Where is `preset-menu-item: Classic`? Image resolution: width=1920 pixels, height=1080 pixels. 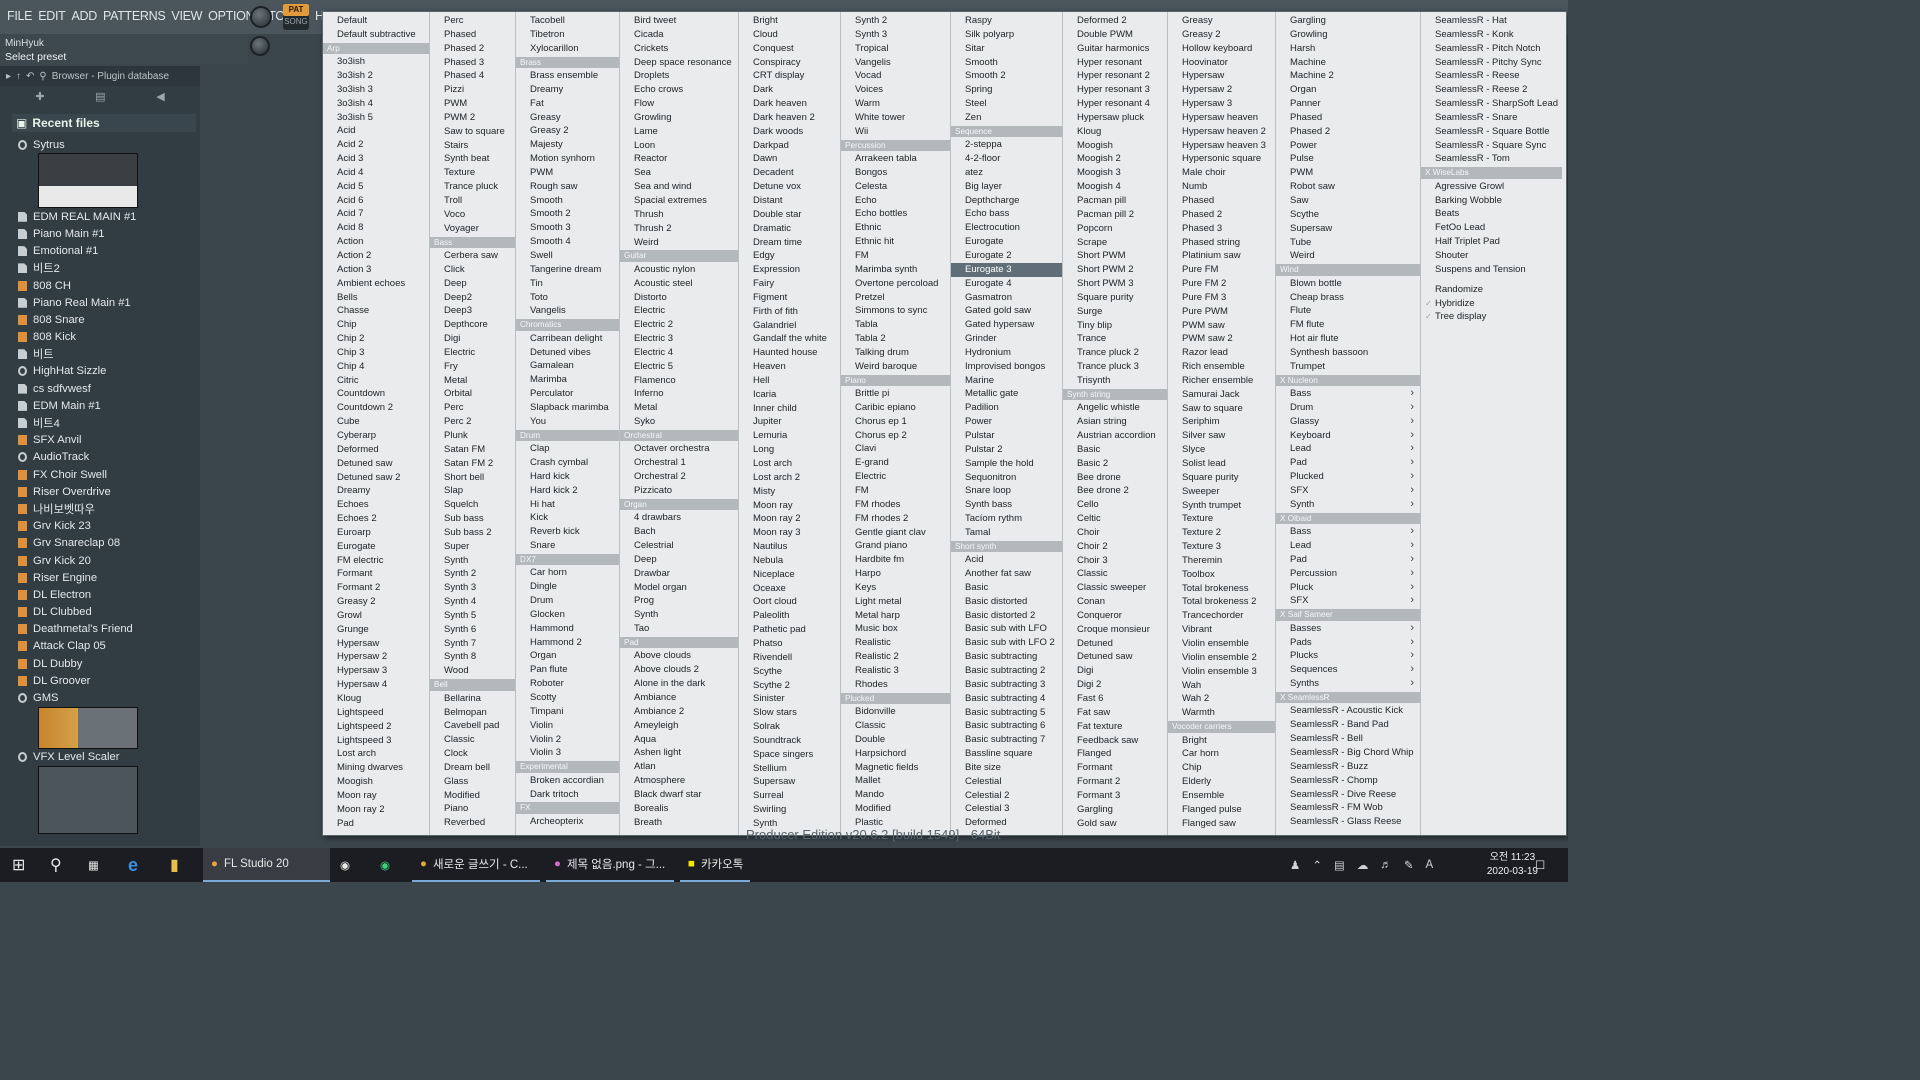
preset-menu-item: Classic is located at coordinates (895, 726).